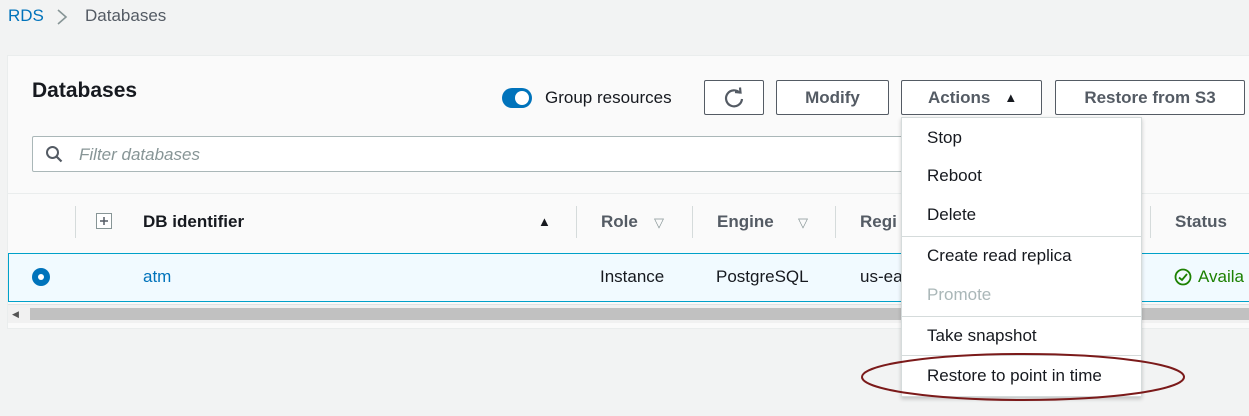 The height and width of the screenshot is (416, 1249). What do you see at coordinates (126, 15) in the screenshot?
I see `breadcrumb-current: Databases` at bounding box center [126, 15].